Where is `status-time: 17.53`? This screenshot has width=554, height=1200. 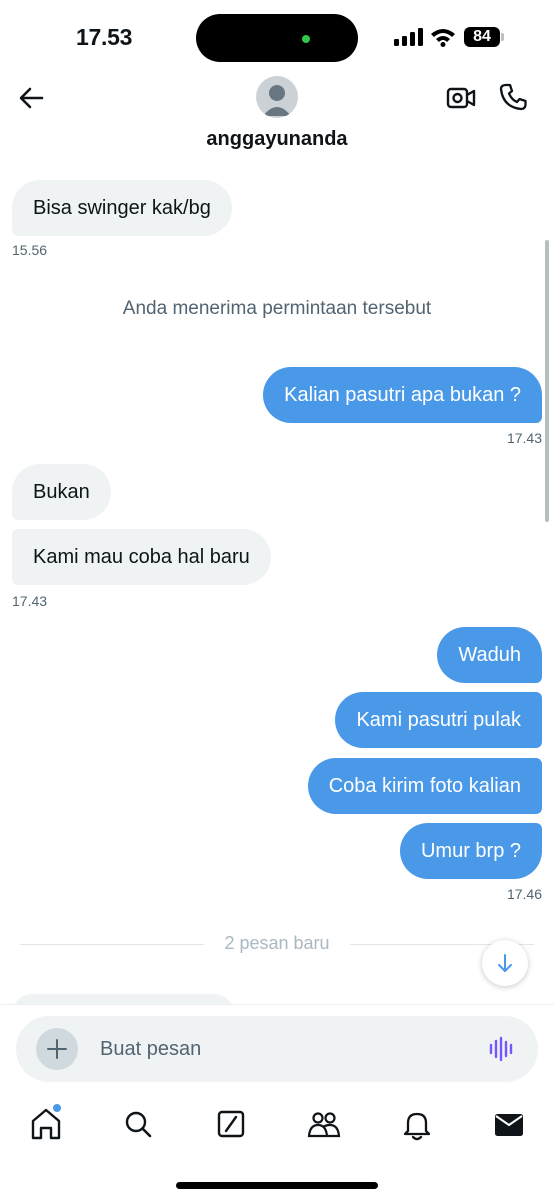 status-time: 17.53 is located at coordinates (104, 37).